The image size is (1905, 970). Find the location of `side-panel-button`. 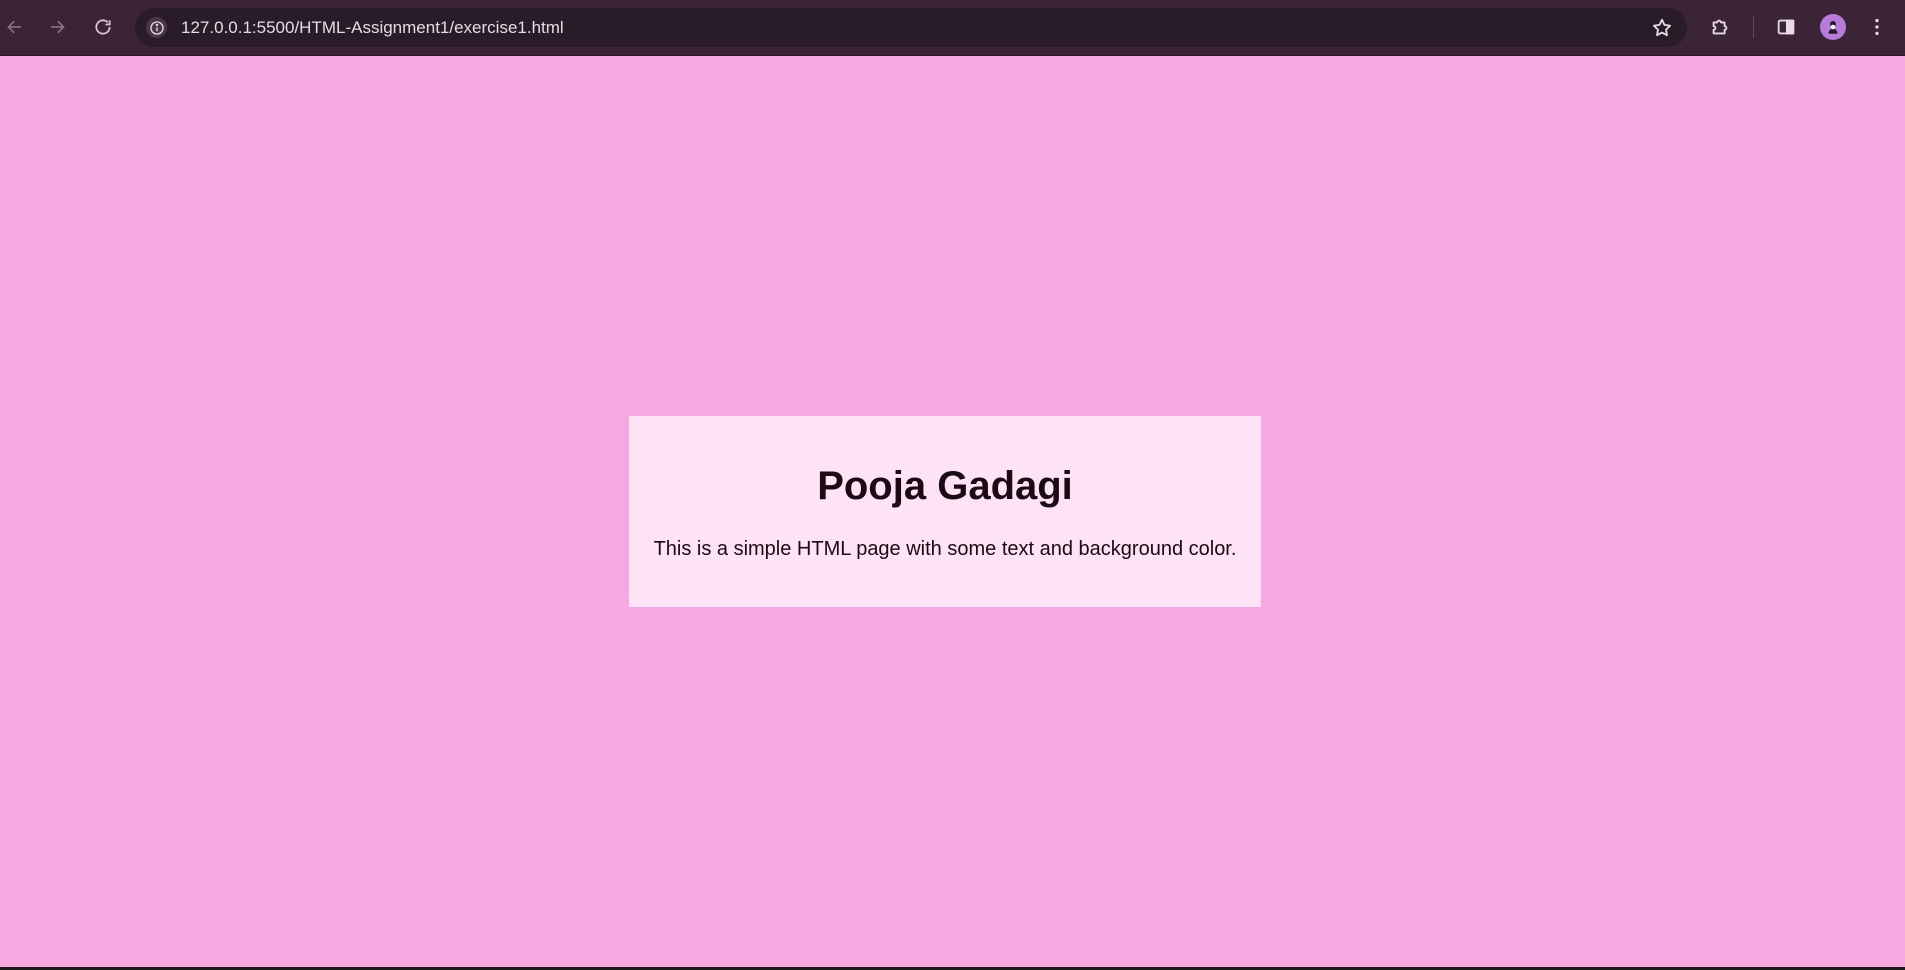

side-panel-button is located at coordinates (1786, 27).